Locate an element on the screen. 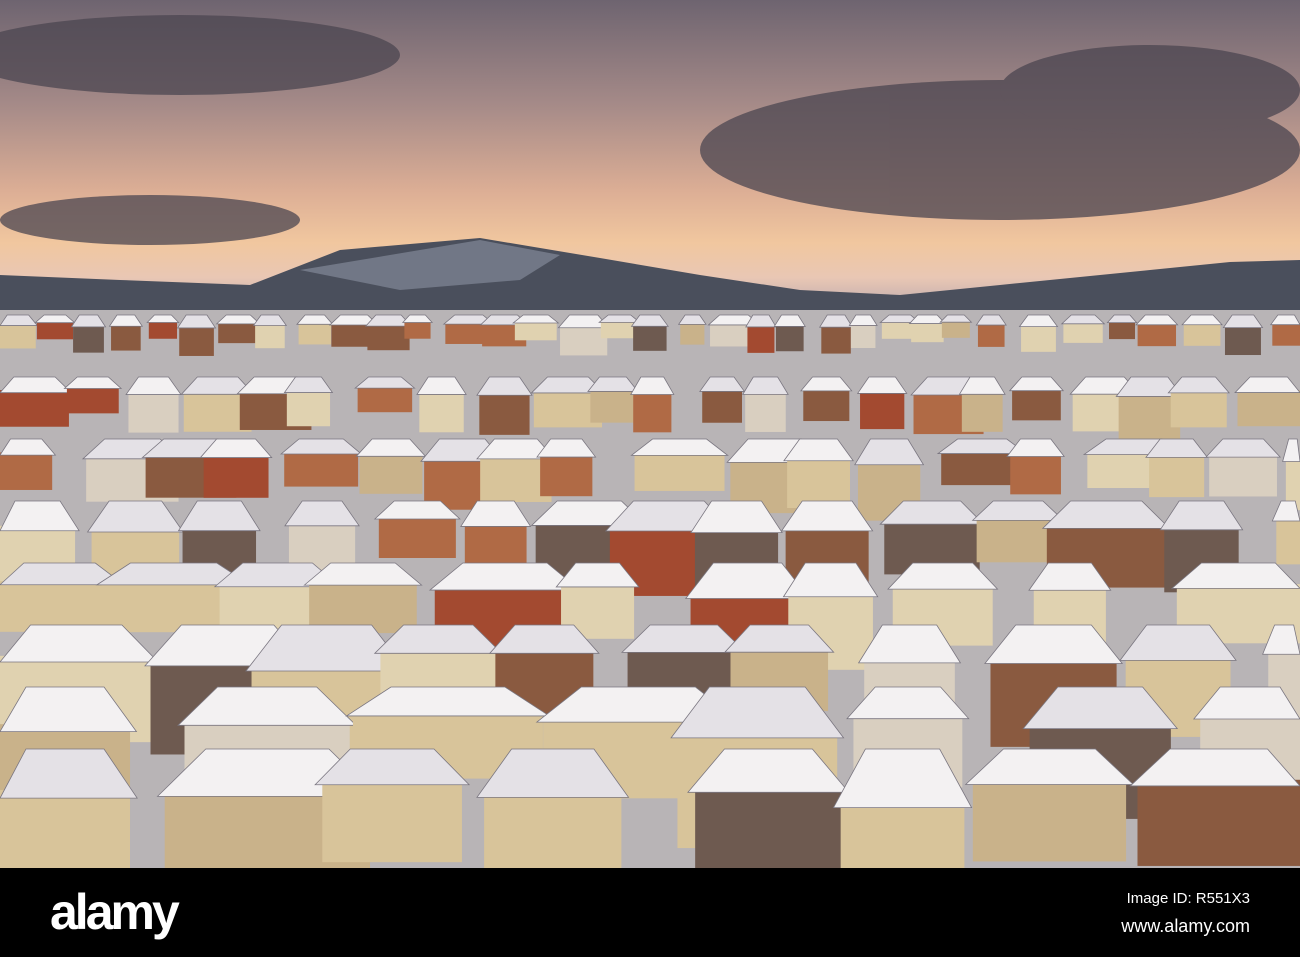 The width and height of the screenshot is (1300, 957). alamy-logo: alamy is located at coordinates (115, 912).